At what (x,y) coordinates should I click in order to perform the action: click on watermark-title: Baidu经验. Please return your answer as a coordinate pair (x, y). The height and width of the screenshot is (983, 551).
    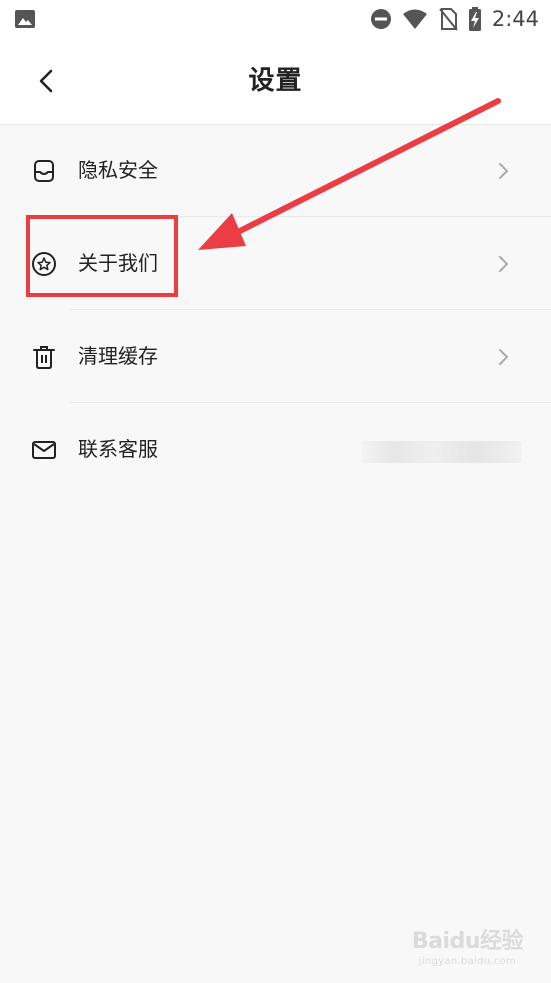
    Looking at the image, I should click on (467, 941).